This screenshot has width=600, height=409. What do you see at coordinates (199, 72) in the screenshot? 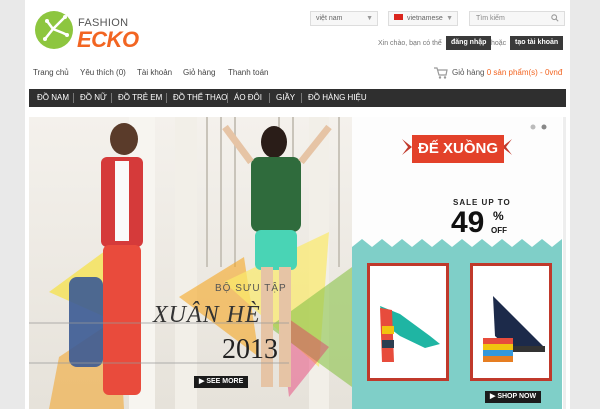
I see `nav-cart: Giỏ hàng` at bounding box center [199, 72].